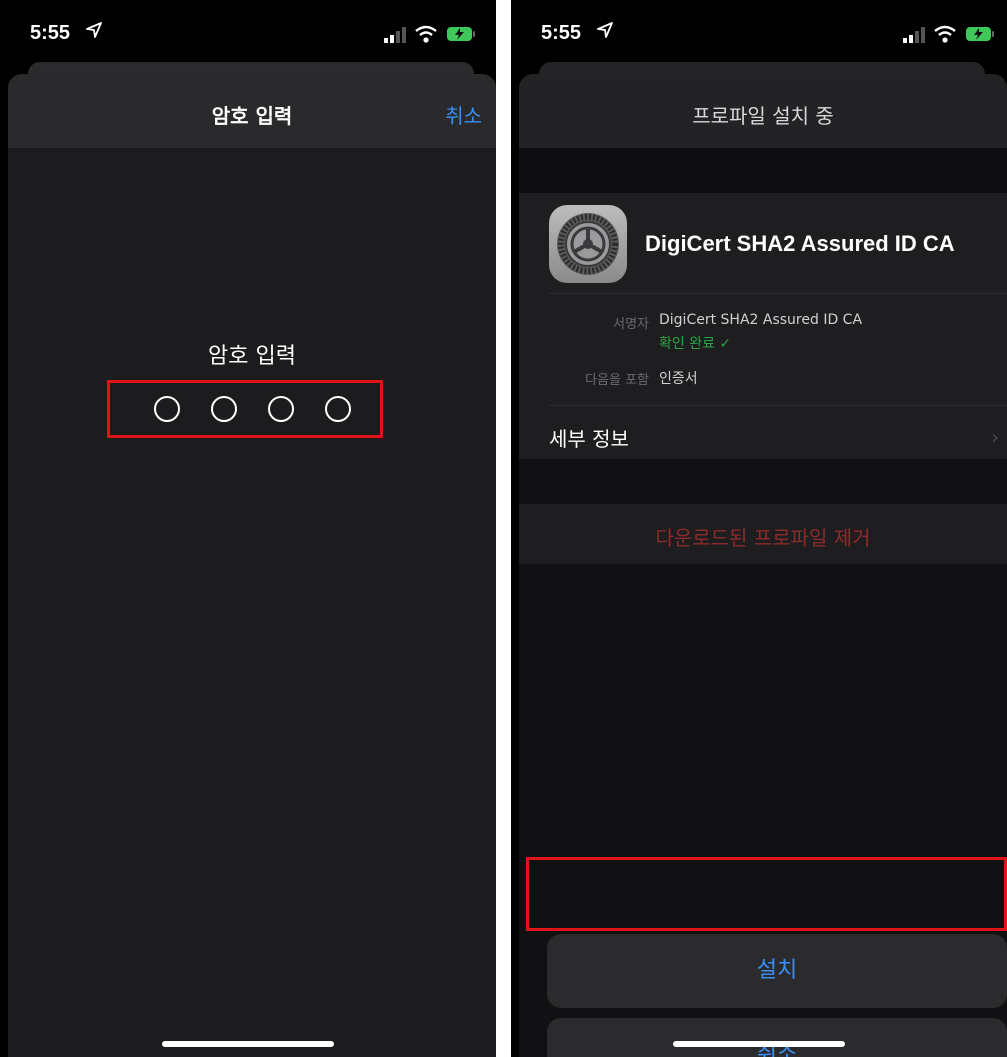  Describe the element at coordinates (995, 437) in the screenshot. I see `chevron-right-icon: ›` at that location.